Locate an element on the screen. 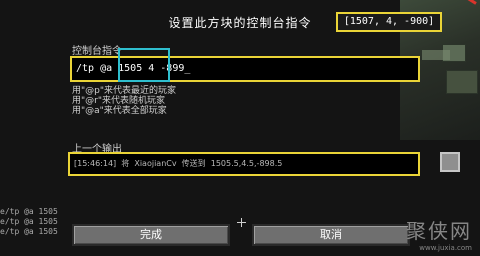 The image size is (480, 256). cancel-button: 取消 is located at coordinates (331, 235).